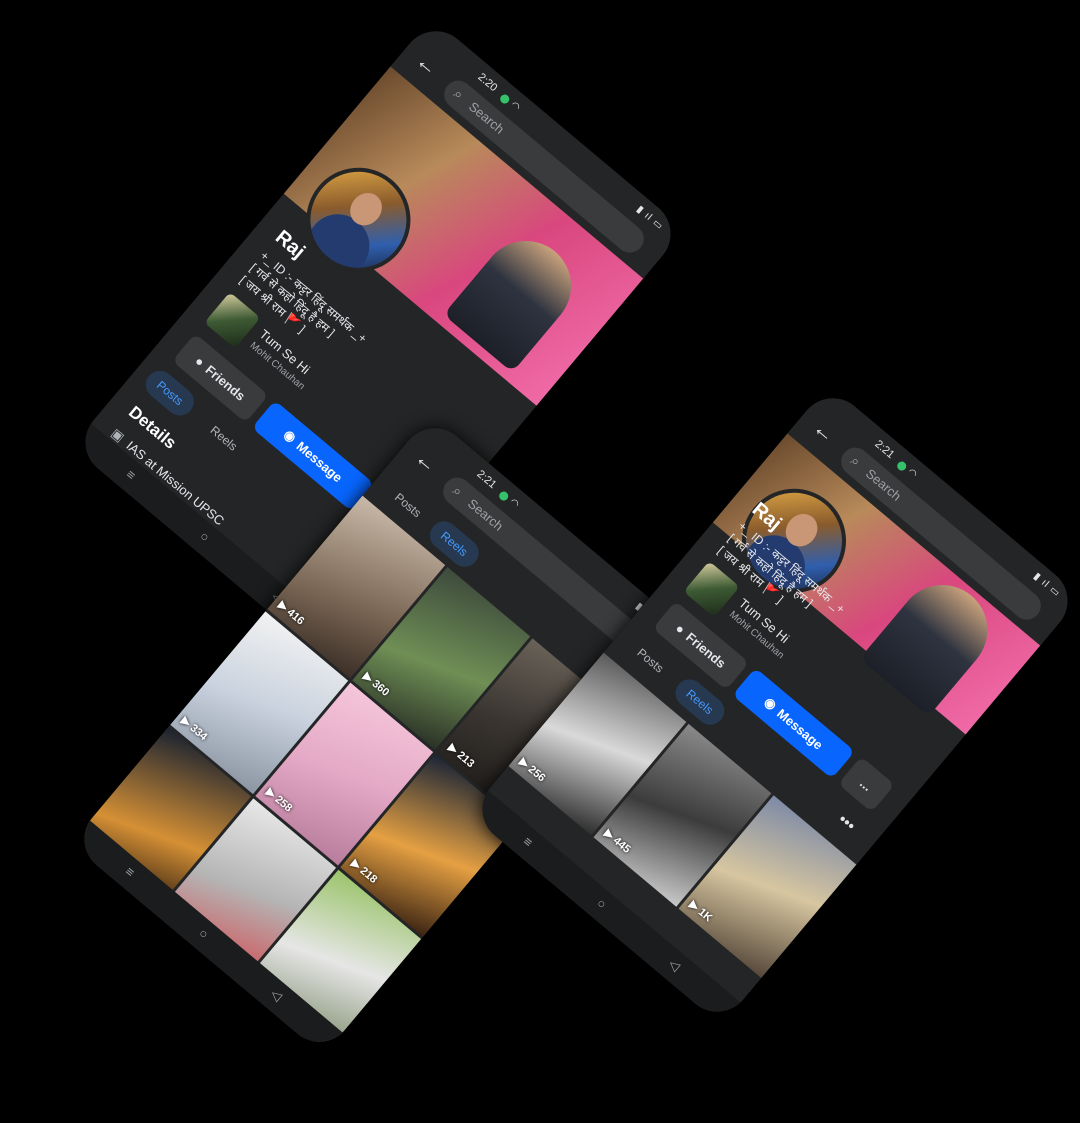 This screenshot has width=1080, height=1123. Describe the element at coordinates (232, 320) in the screenshot. I see `music-thumbnail` at that location.